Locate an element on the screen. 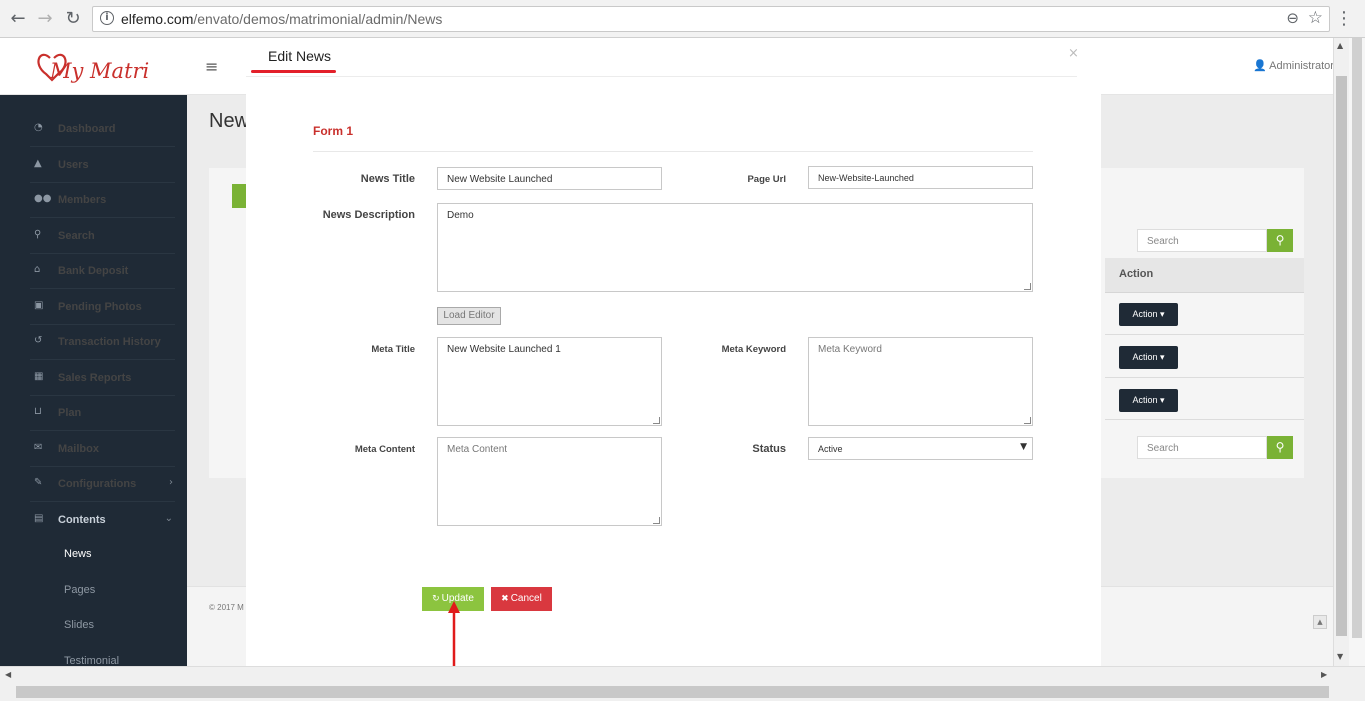 The width and height of the screenshot is (1365, 701). page-url-input: New-Website-Launched is located at coordinates (920, 177).